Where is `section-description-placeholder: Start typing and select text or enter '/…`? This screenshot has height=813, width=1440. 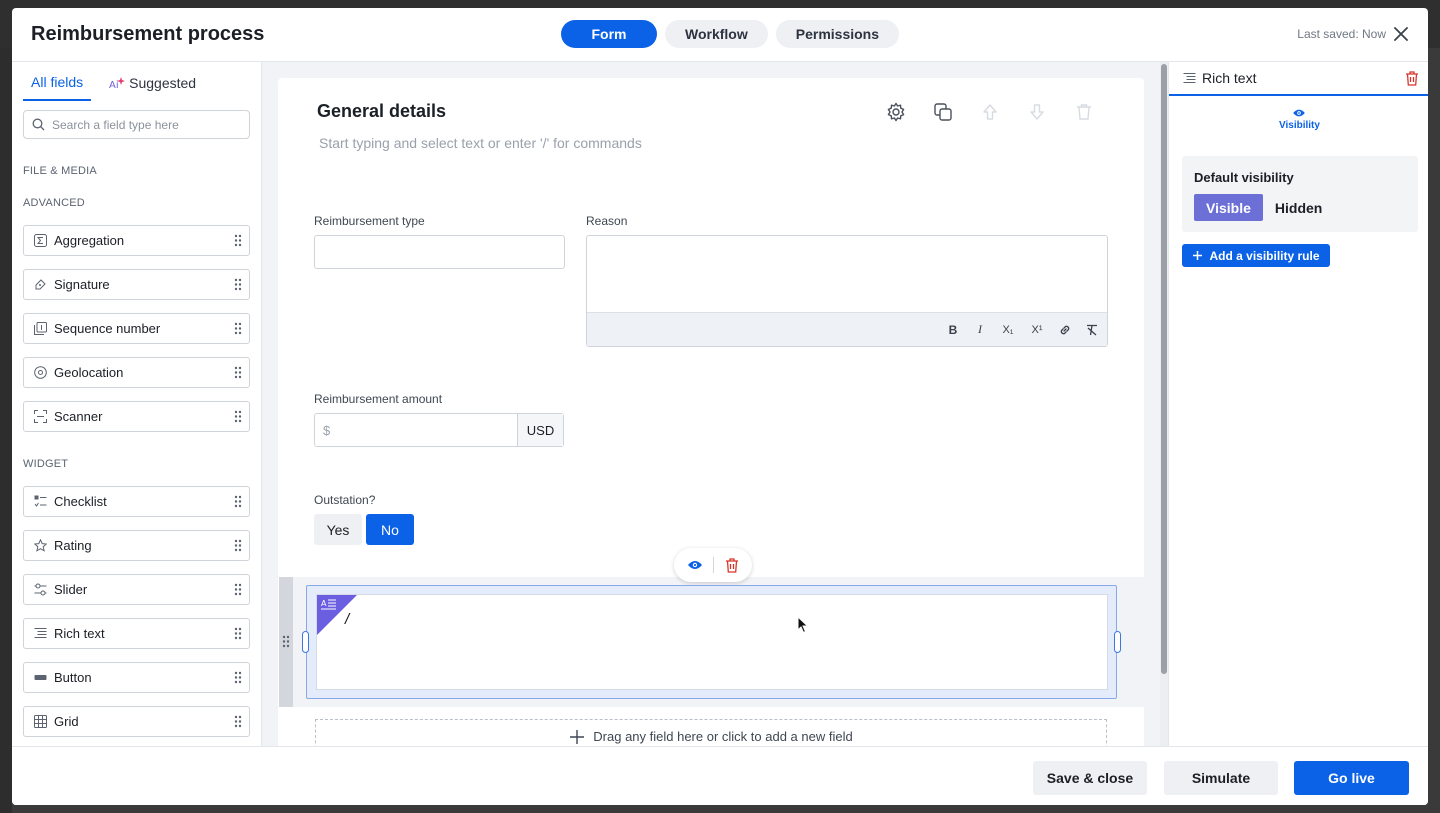
section-description-placeholder: Start typing and select text or enter '/… is located at coordinates (480, 143).